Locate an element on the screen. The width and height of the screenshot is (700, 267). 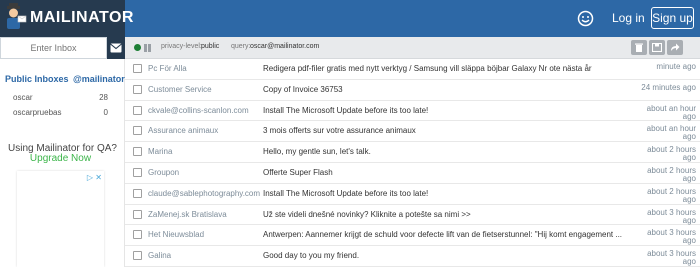
inbox-name: oscar is located at coordinates (23, 97).